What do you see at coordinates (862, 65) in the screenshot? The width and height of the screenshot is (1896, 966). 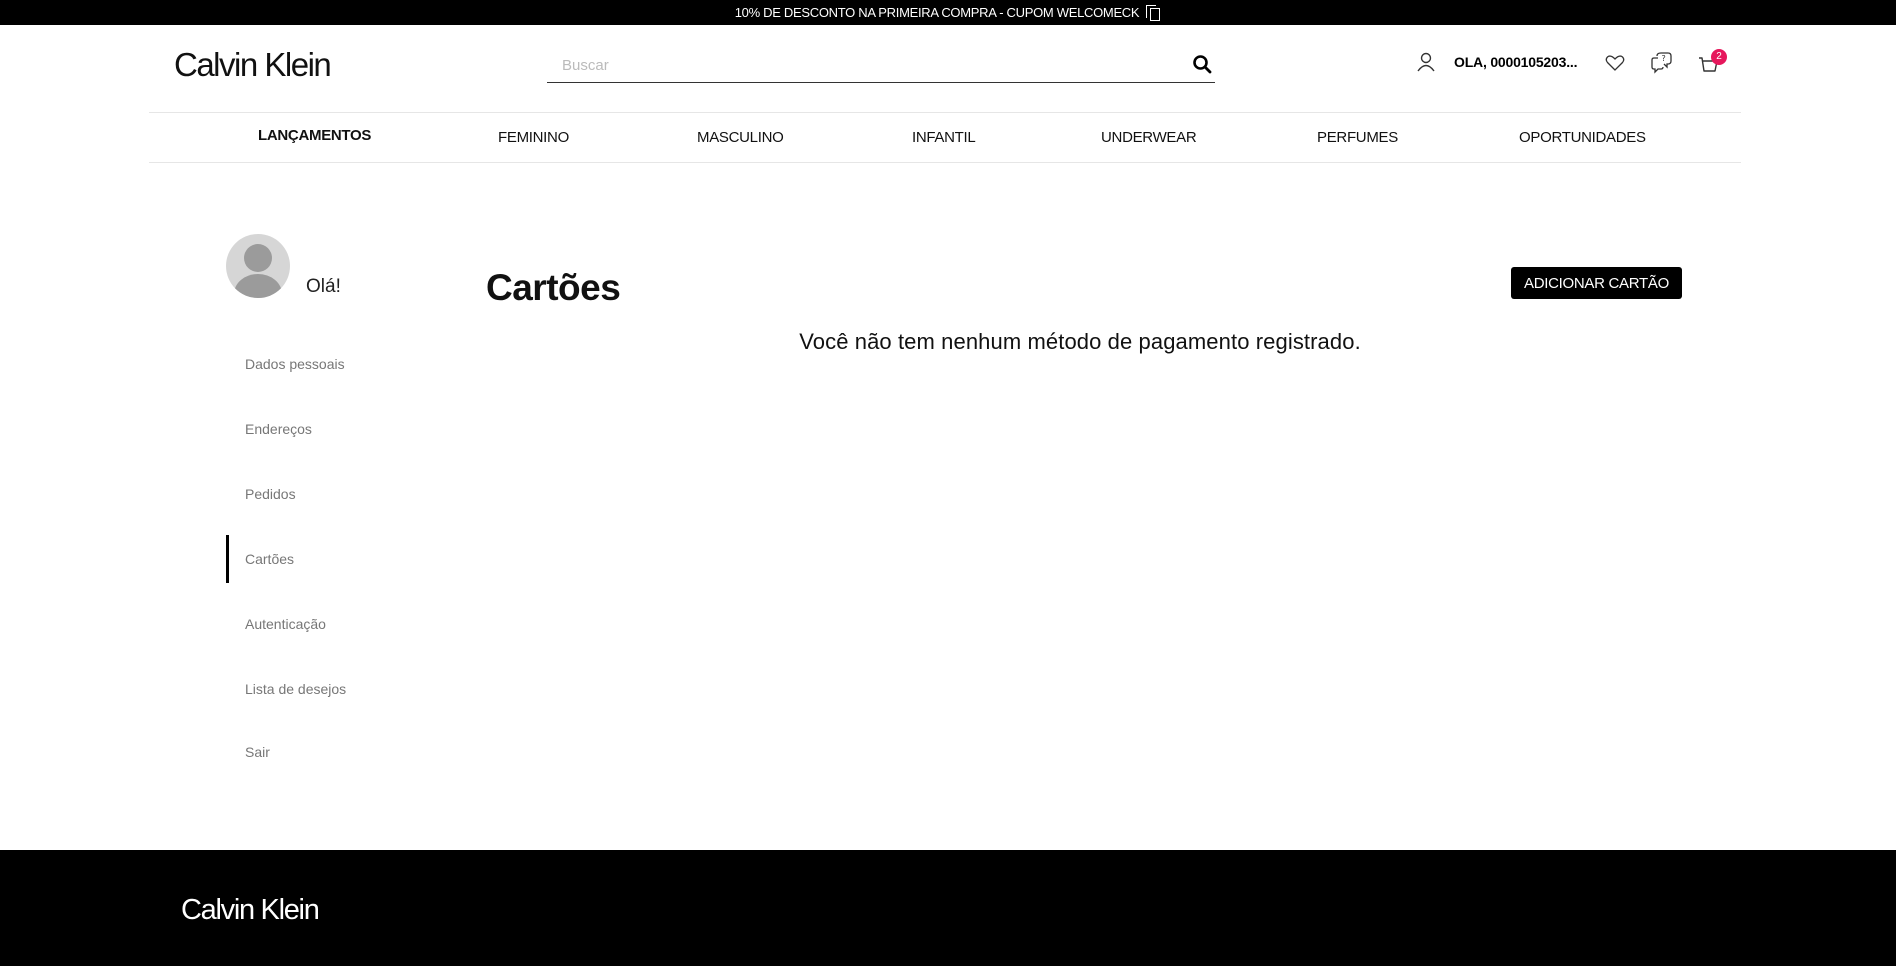 I see `search-input` at bounding box center [862, 65].